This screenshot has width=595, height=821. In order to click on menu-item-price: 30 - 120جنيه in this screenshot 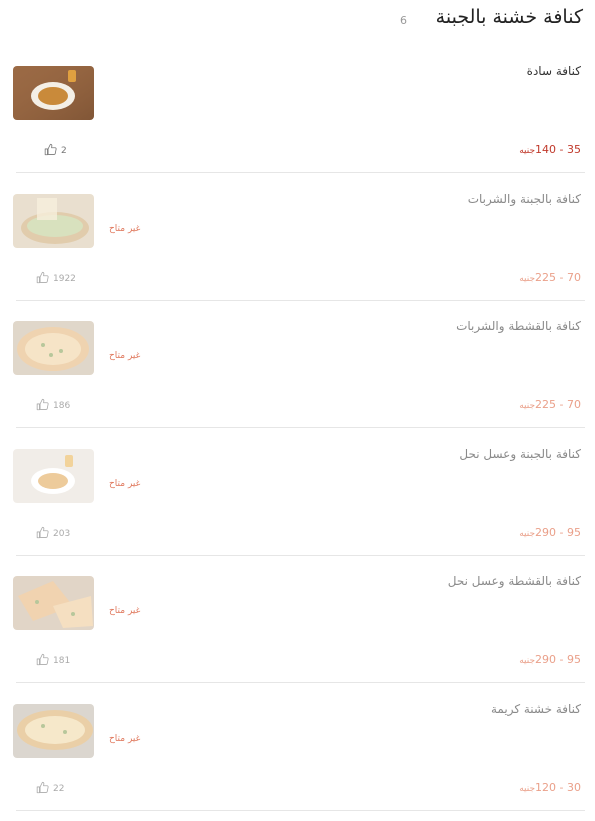, I will do `click(550, 787)`.